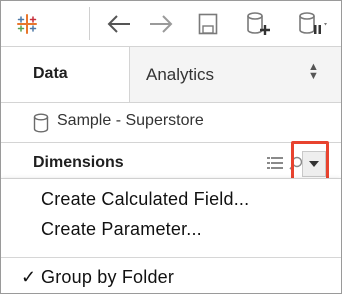 This screenshot has height=294, width=342. Describe the element at coordinates (275, 163) in the screenshot. I see `list-view-icon` at that location.